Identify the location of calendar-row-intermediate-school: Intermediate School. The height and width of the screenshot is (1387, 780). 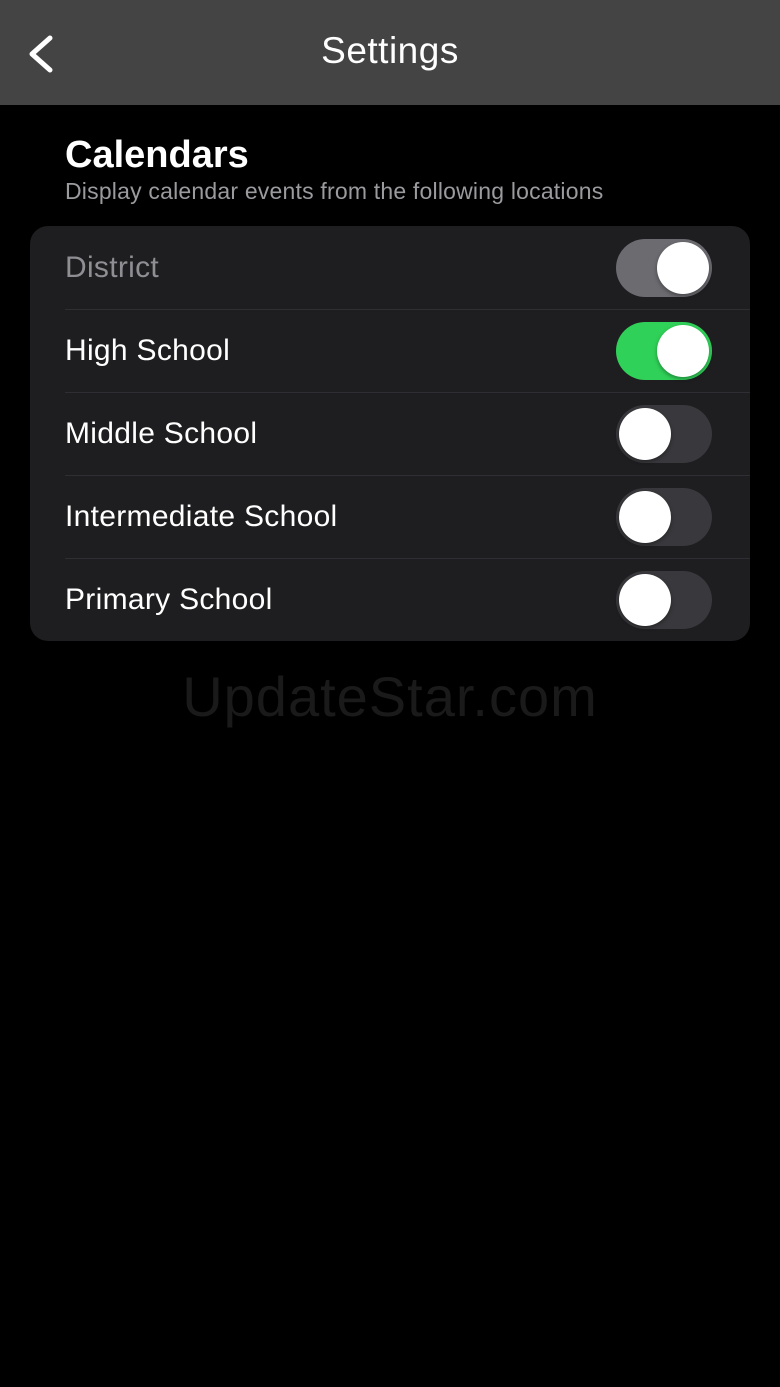
(390, 516).